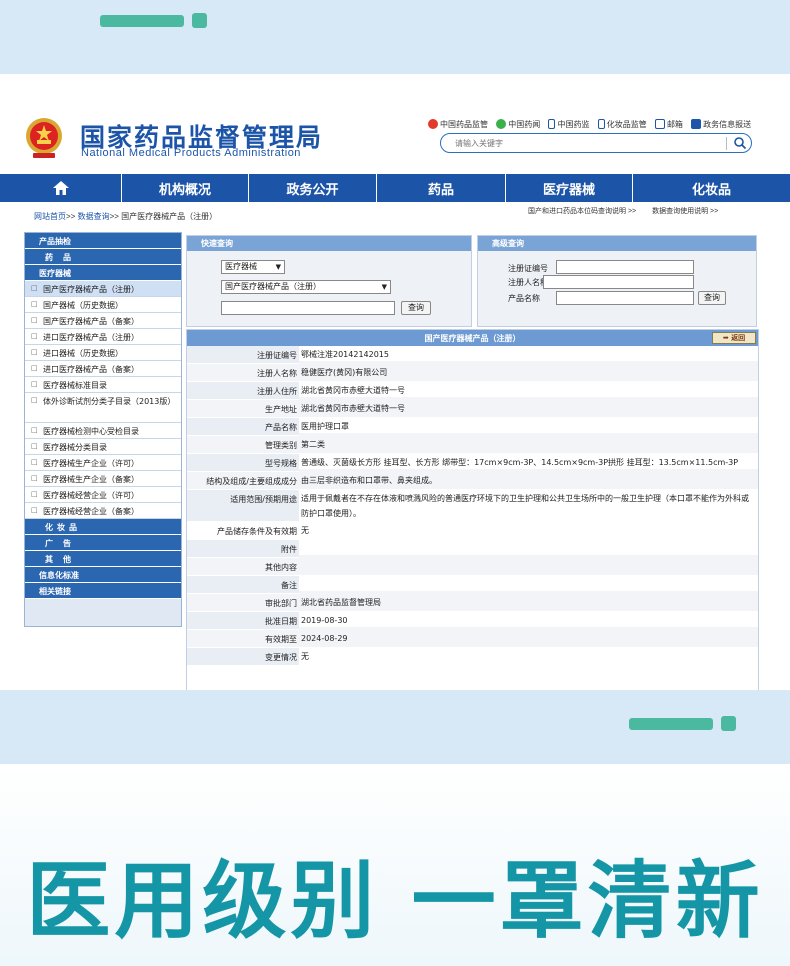 Image resolution: width=790 pixels, height=966 pixels. What do you see at coordinates (416, 308) in the screenshot?
I see `quick-search-button: 查询` at bounding box center [416, 308].